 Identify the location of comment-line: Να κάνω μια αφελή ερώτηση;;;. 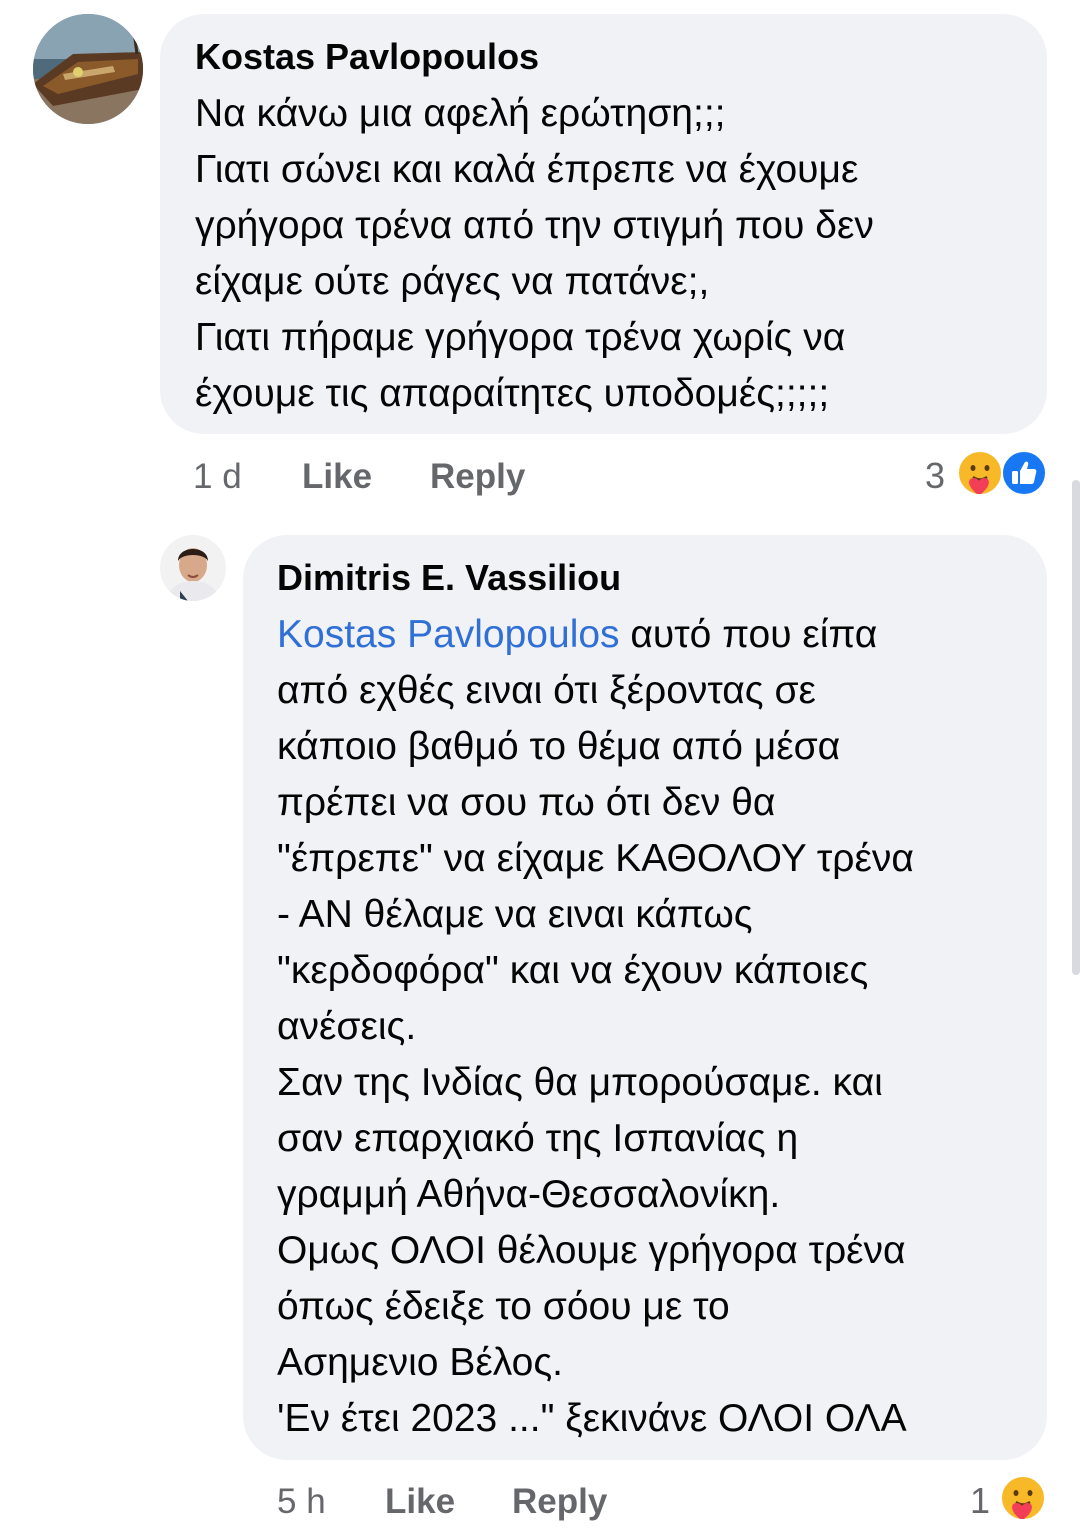
(460, 113).